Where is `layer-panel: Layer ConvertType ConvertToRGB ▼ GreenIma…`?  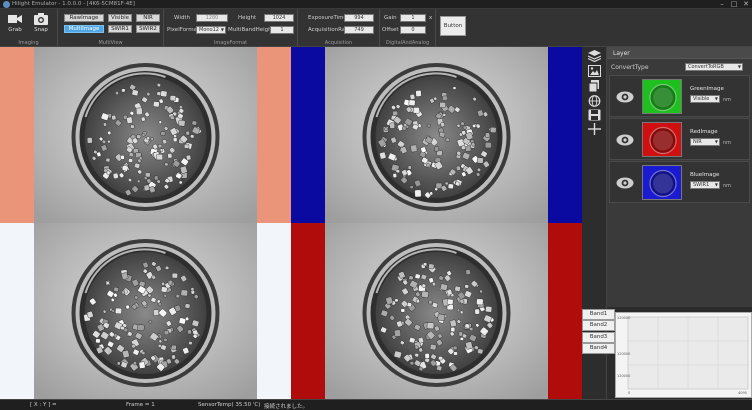 layer-panel: Layer ConvertType ConvertToRGB ▼ GreenIma… is located at coordinates (679, 177).